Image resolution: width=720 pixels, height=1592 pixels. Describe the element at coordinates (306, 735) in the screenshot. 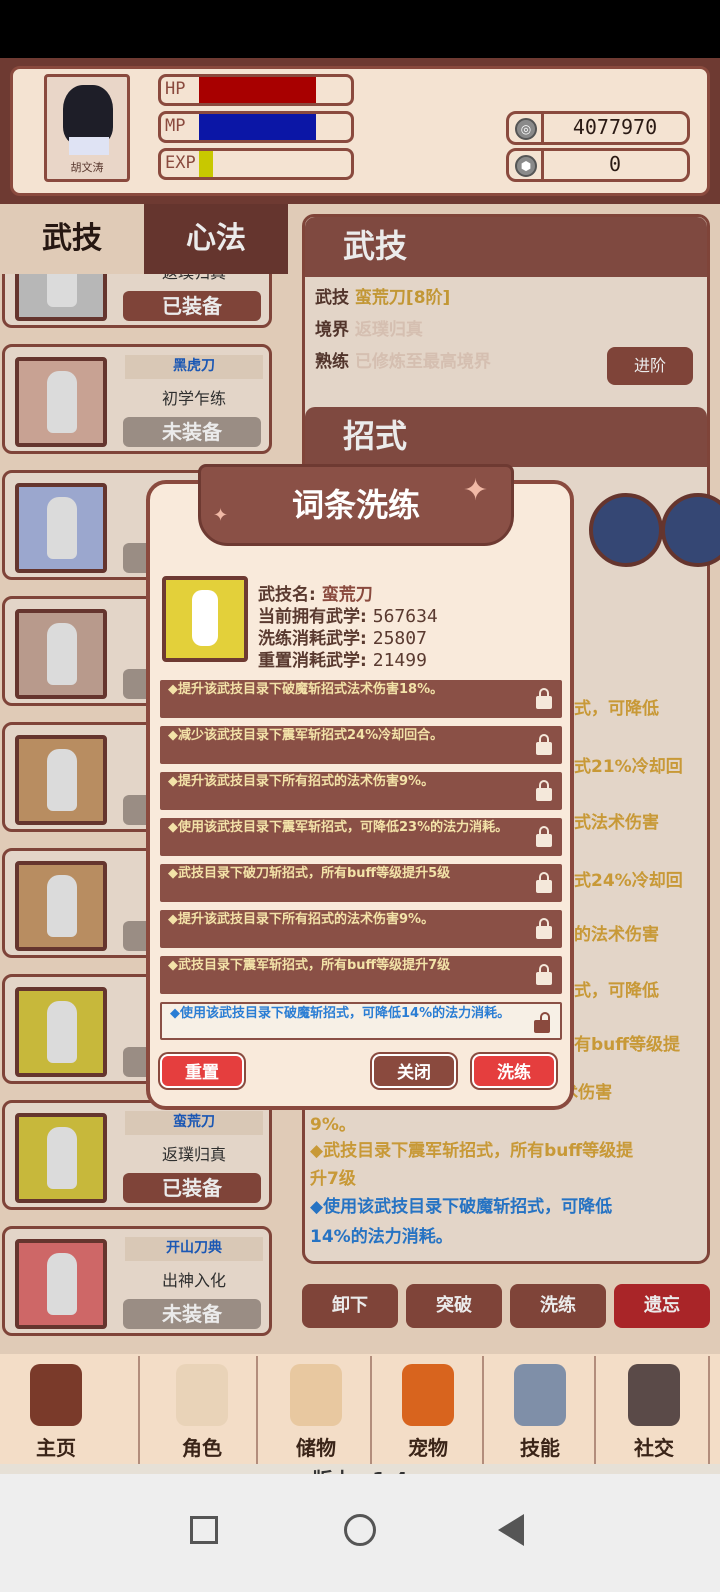

I see `affix-text: ◆减少该武技目录下震军斩招式24%冷却回合。` at that location.